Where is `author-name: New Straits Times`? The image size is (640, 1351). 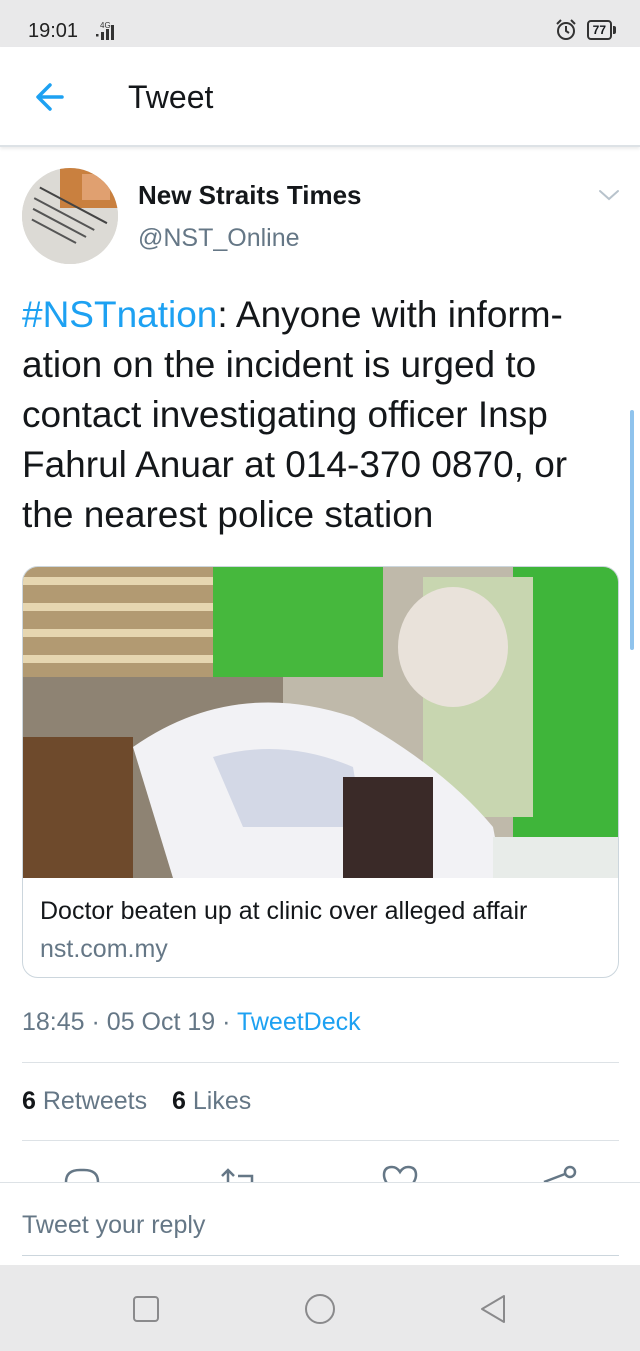 author-name: New Straits Times is located at coordinates (250, 195).